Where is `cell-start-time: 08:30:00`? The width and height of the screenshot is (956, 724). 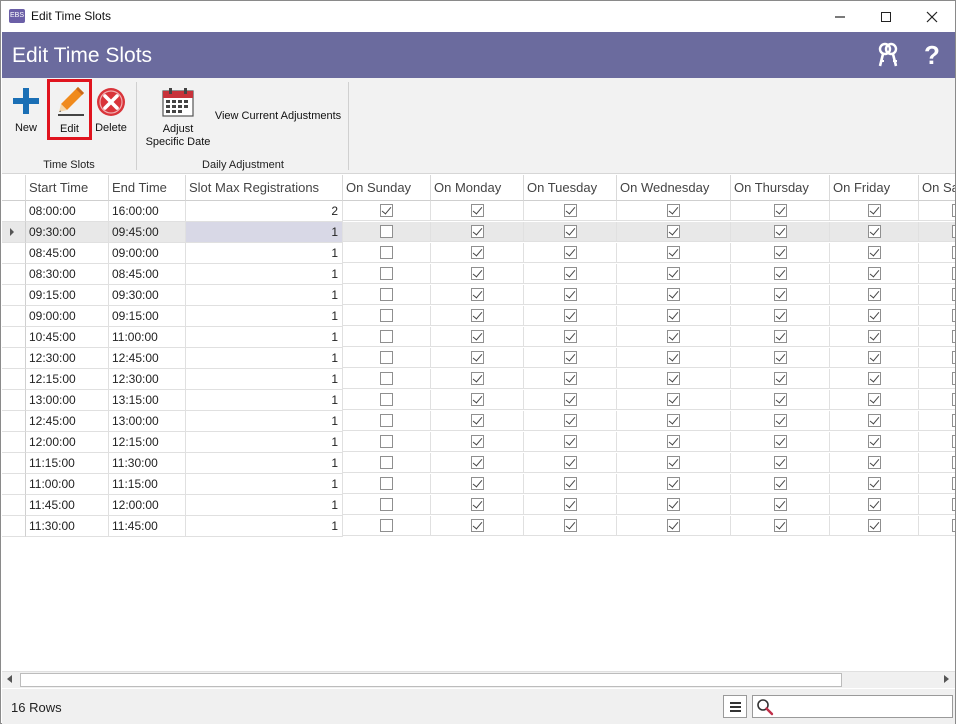
cell-start-time: 08:30:00 is located at coordinates (67, 274).